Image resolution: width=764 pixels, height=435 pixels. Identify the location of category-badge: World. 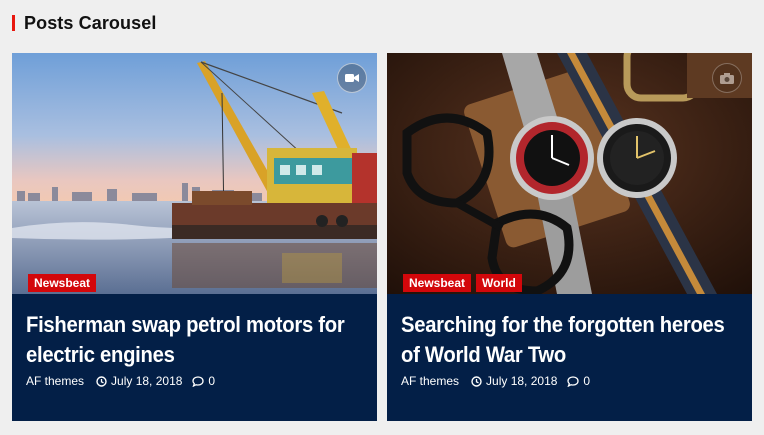
(499, 283).